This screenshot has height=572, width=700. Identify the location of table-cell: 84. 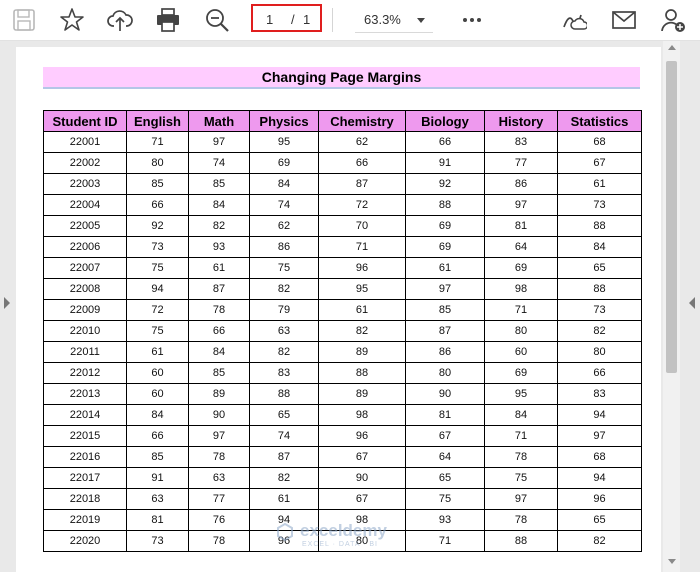
(599, 247).